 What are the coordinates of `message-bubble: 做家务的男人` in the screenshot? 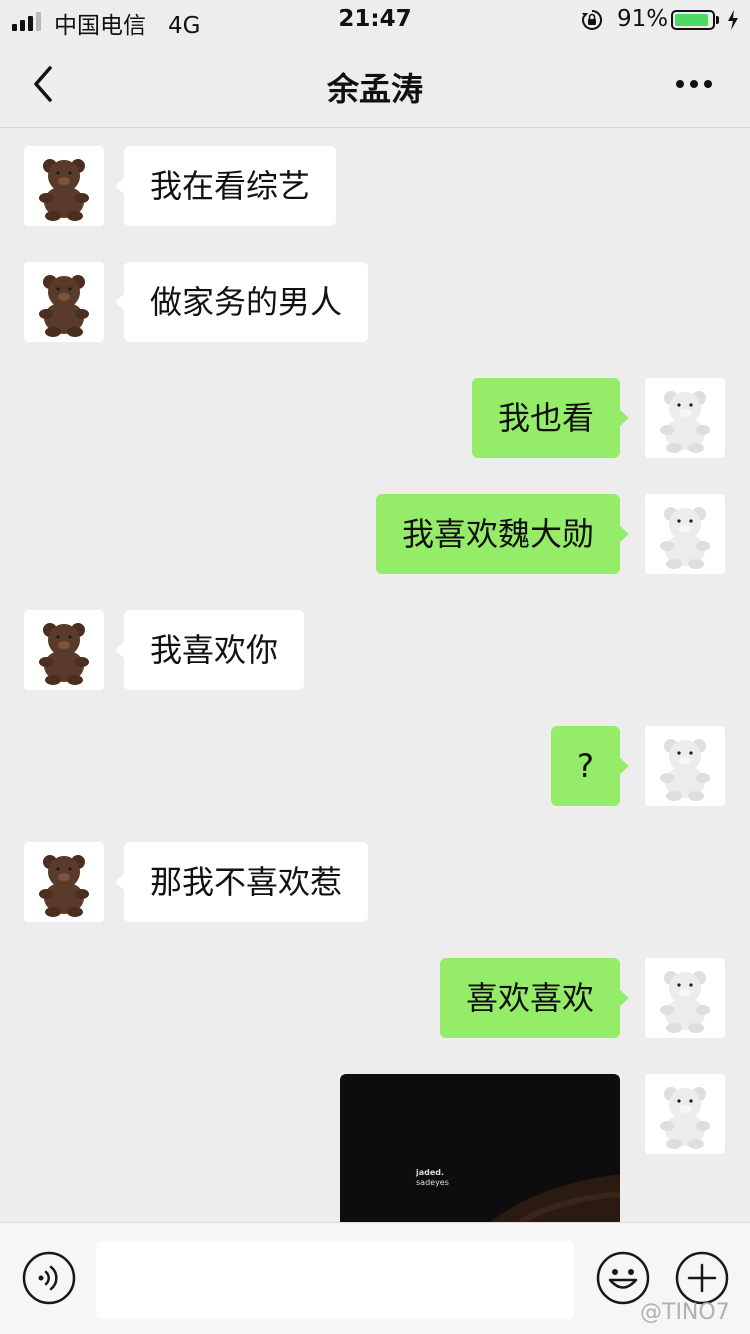 It's located at (241, 302).